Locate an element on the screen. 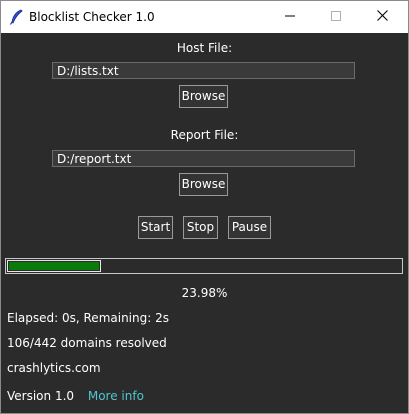  report-file-input is located at coordinates (203, 158).